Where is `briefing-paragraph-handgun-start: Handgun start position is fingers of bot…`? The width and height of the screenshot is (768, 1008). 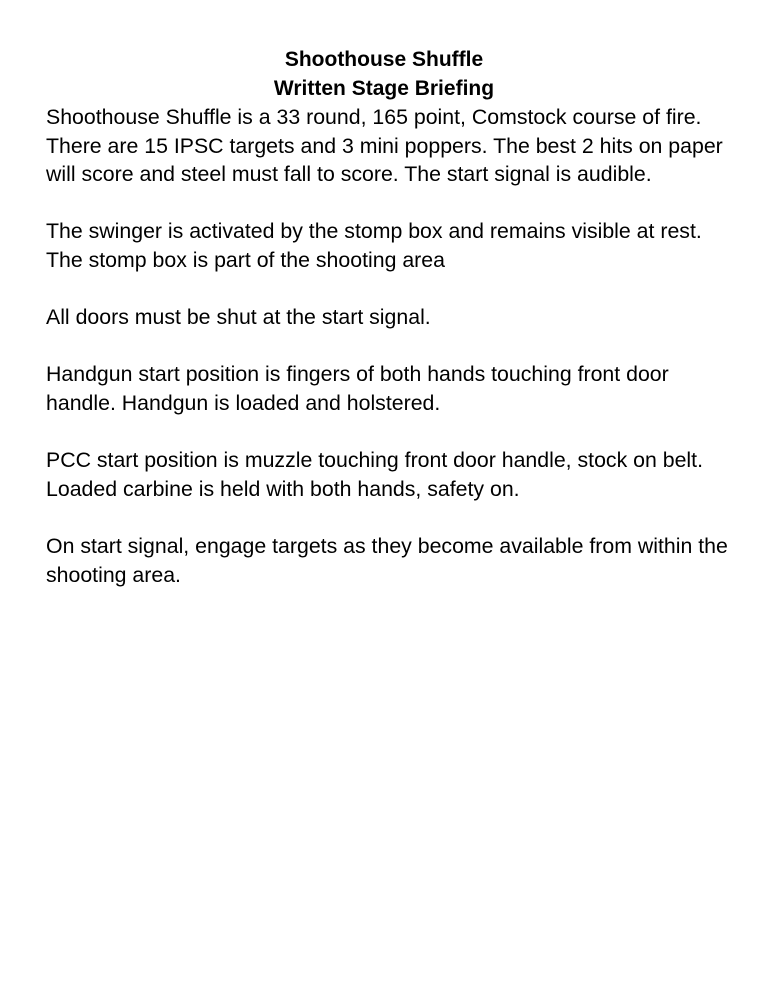 briefing-paragraph-handgun-start: Handgun start position is fingers of bot… is located at coordinates (357, 388).